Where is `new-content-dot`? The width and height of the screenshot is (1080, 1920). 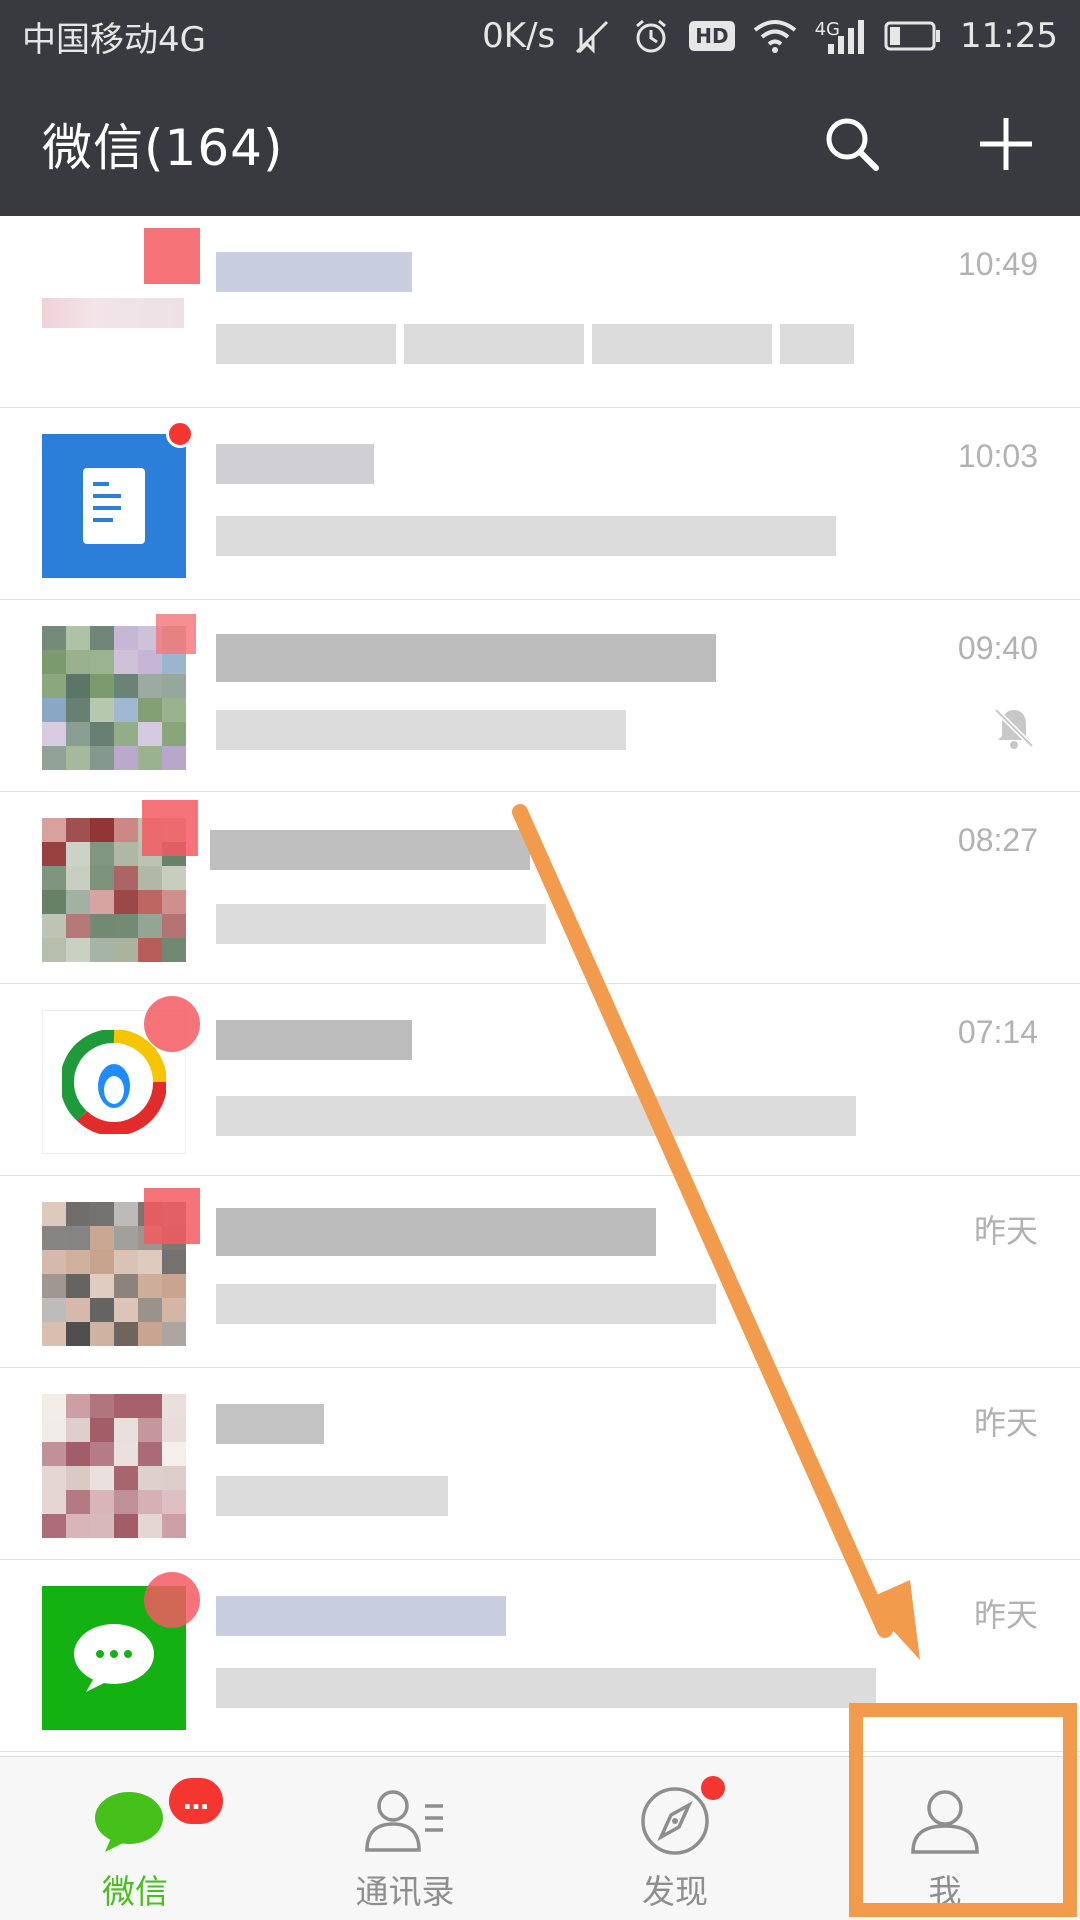
new-content-dot is located at coordinates (713, 1788).